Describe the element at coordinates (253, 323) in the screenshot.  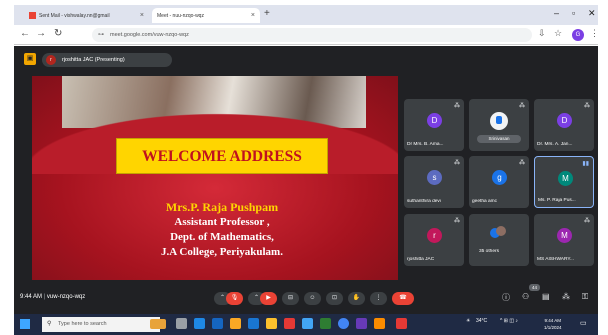
I see `store-icon` at that location.